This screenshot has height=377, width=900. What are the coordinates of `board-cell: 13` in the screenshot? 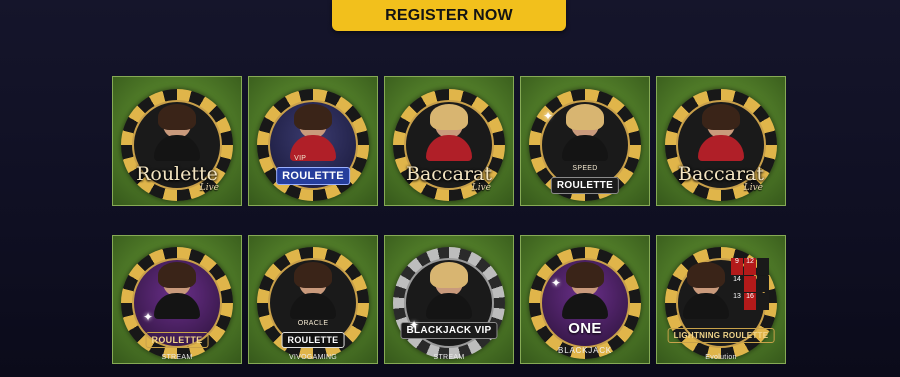 It's located at (737, 301).